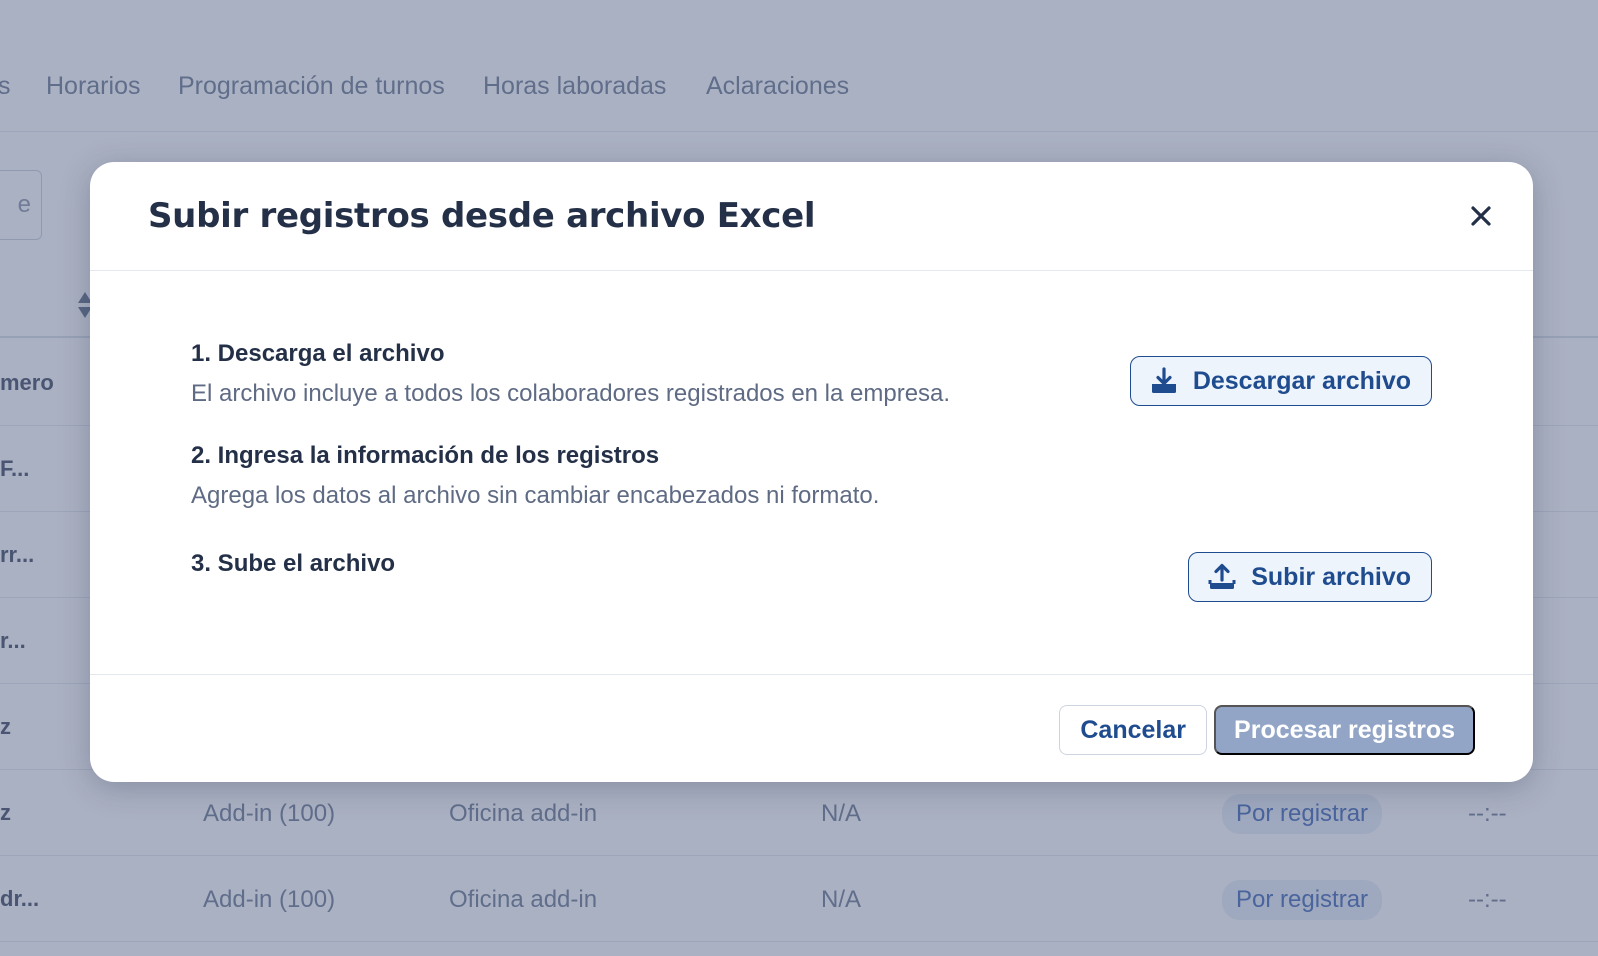 The height and width of the screenshot is (956, 1598). Describe the element at coordinates (1222, 576) in the screenshot. I see `upload-icon` at that location.